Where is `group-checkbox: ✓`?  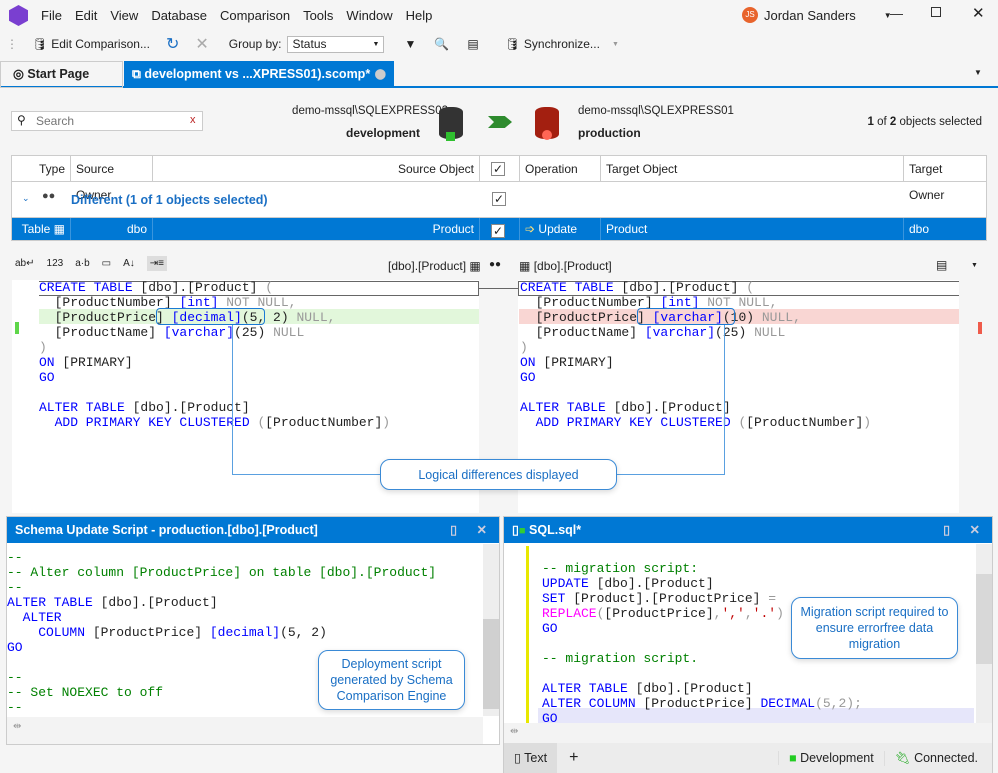 group-checkbox: ✓ is located at coordinates (499, 199).